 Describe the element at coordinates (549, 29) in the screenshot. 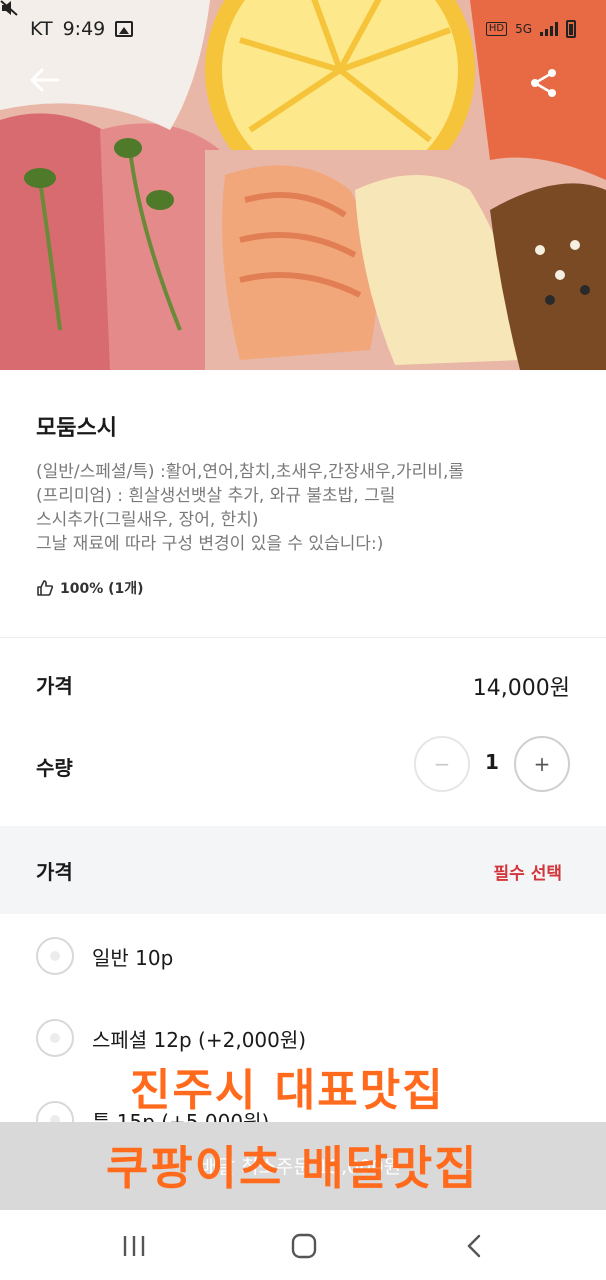

I see `signal-icon` at that location.